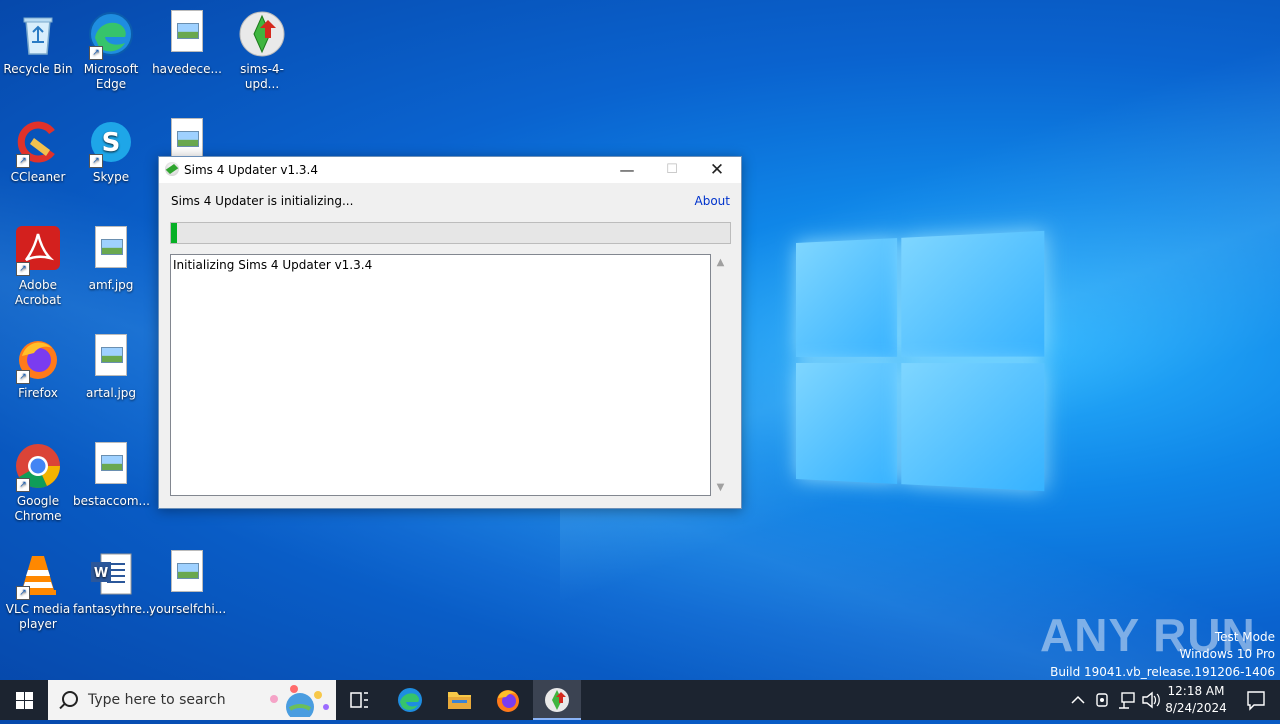 The width and height of the screenshot is (1280, 724). What do you see at coordinates (1127, 700) in the screenshot?
I see `network-icon` at bounding box center [1127, 700].